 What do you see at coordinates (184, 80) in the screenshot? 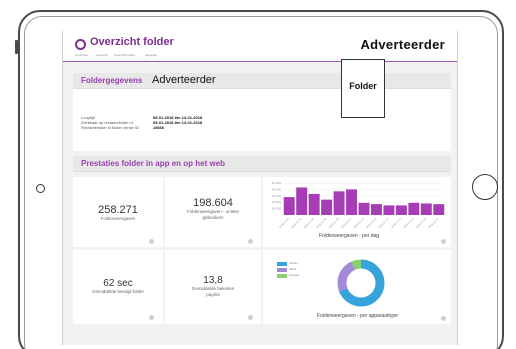
I see `foldergegevens-subtitle: Adverteerder` at bounding box center [184, 80].